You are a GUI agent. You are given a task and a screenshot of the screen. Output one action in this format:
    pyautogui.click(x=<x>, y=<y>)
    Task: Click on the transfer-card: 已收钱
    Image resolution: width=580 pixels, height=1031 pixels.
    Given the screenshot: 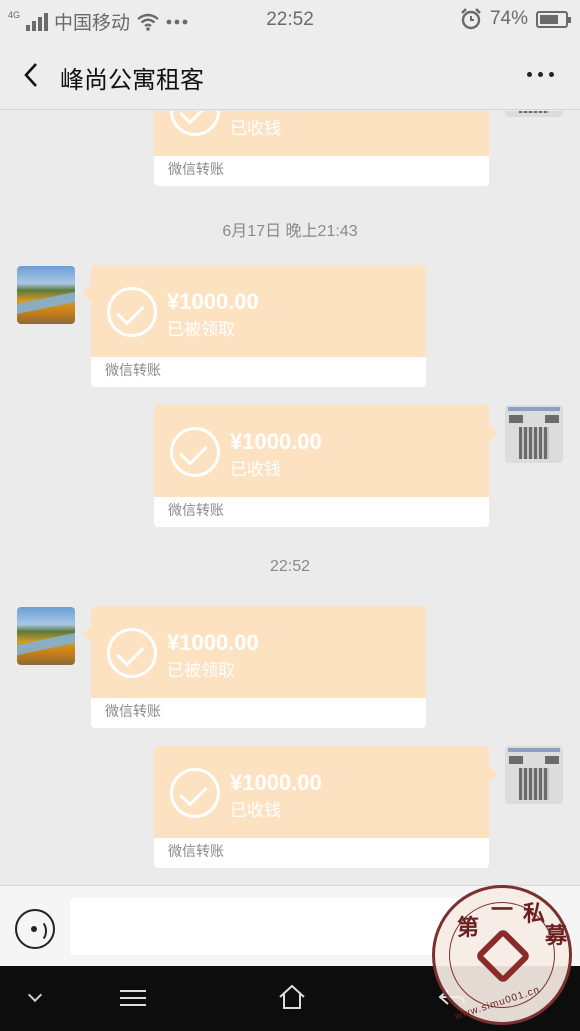 What is the action you would take?
    pyautogui.click(x=321, y=133)
    